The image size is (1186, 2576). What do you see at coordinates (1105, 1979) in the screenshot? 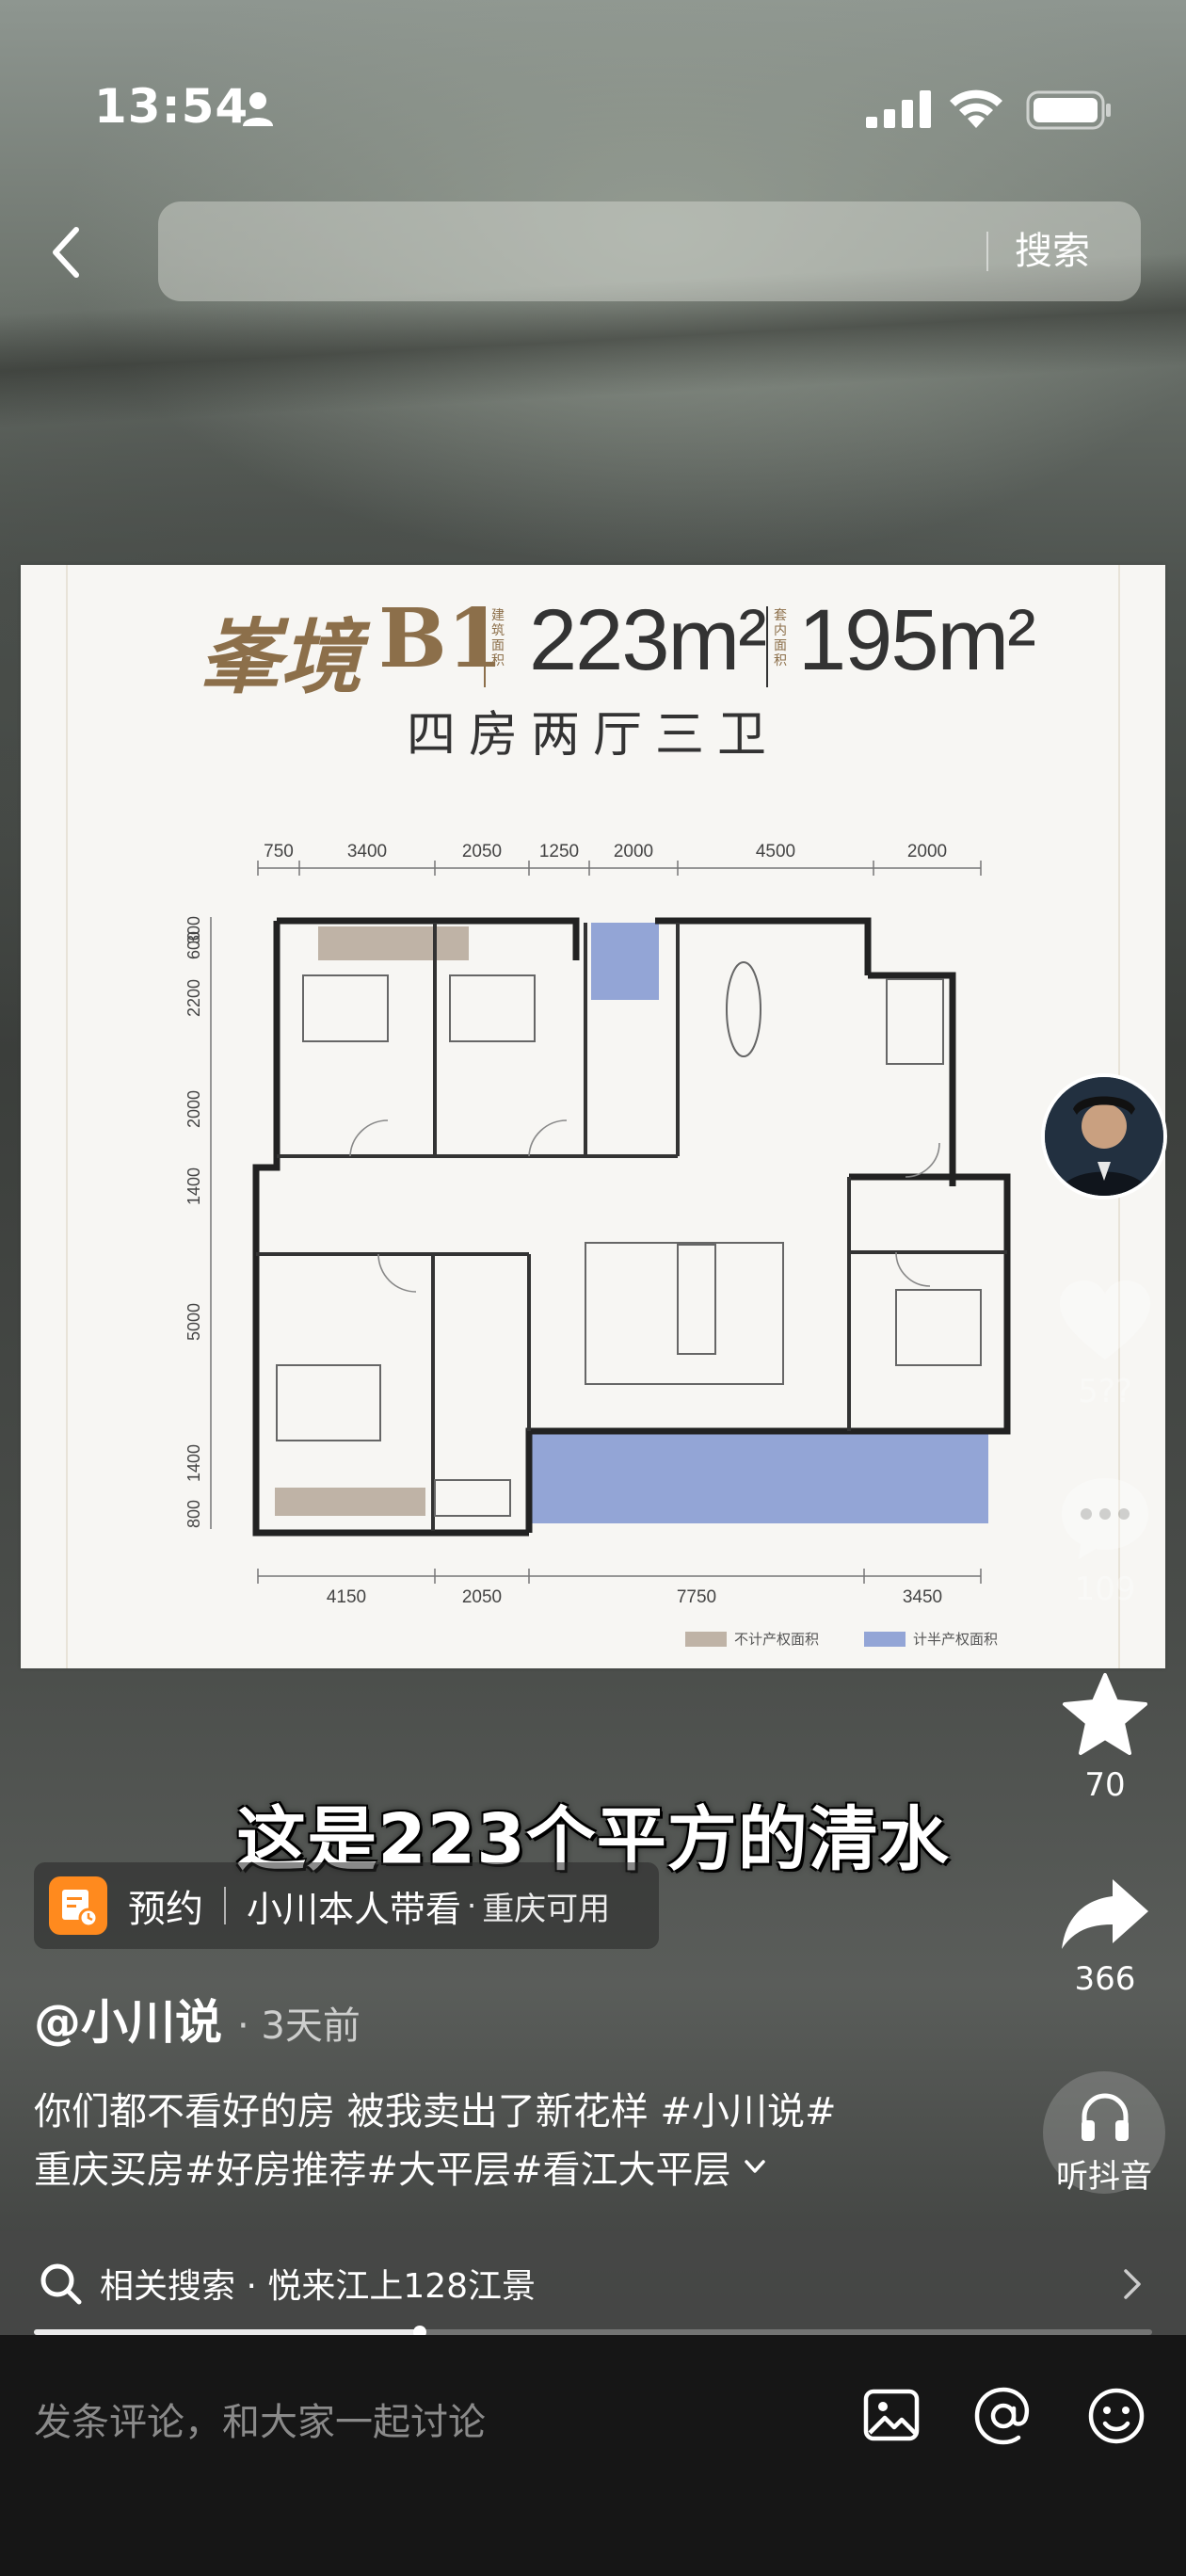
I see `share-count: 366` at bounding box center [1105, 1979].